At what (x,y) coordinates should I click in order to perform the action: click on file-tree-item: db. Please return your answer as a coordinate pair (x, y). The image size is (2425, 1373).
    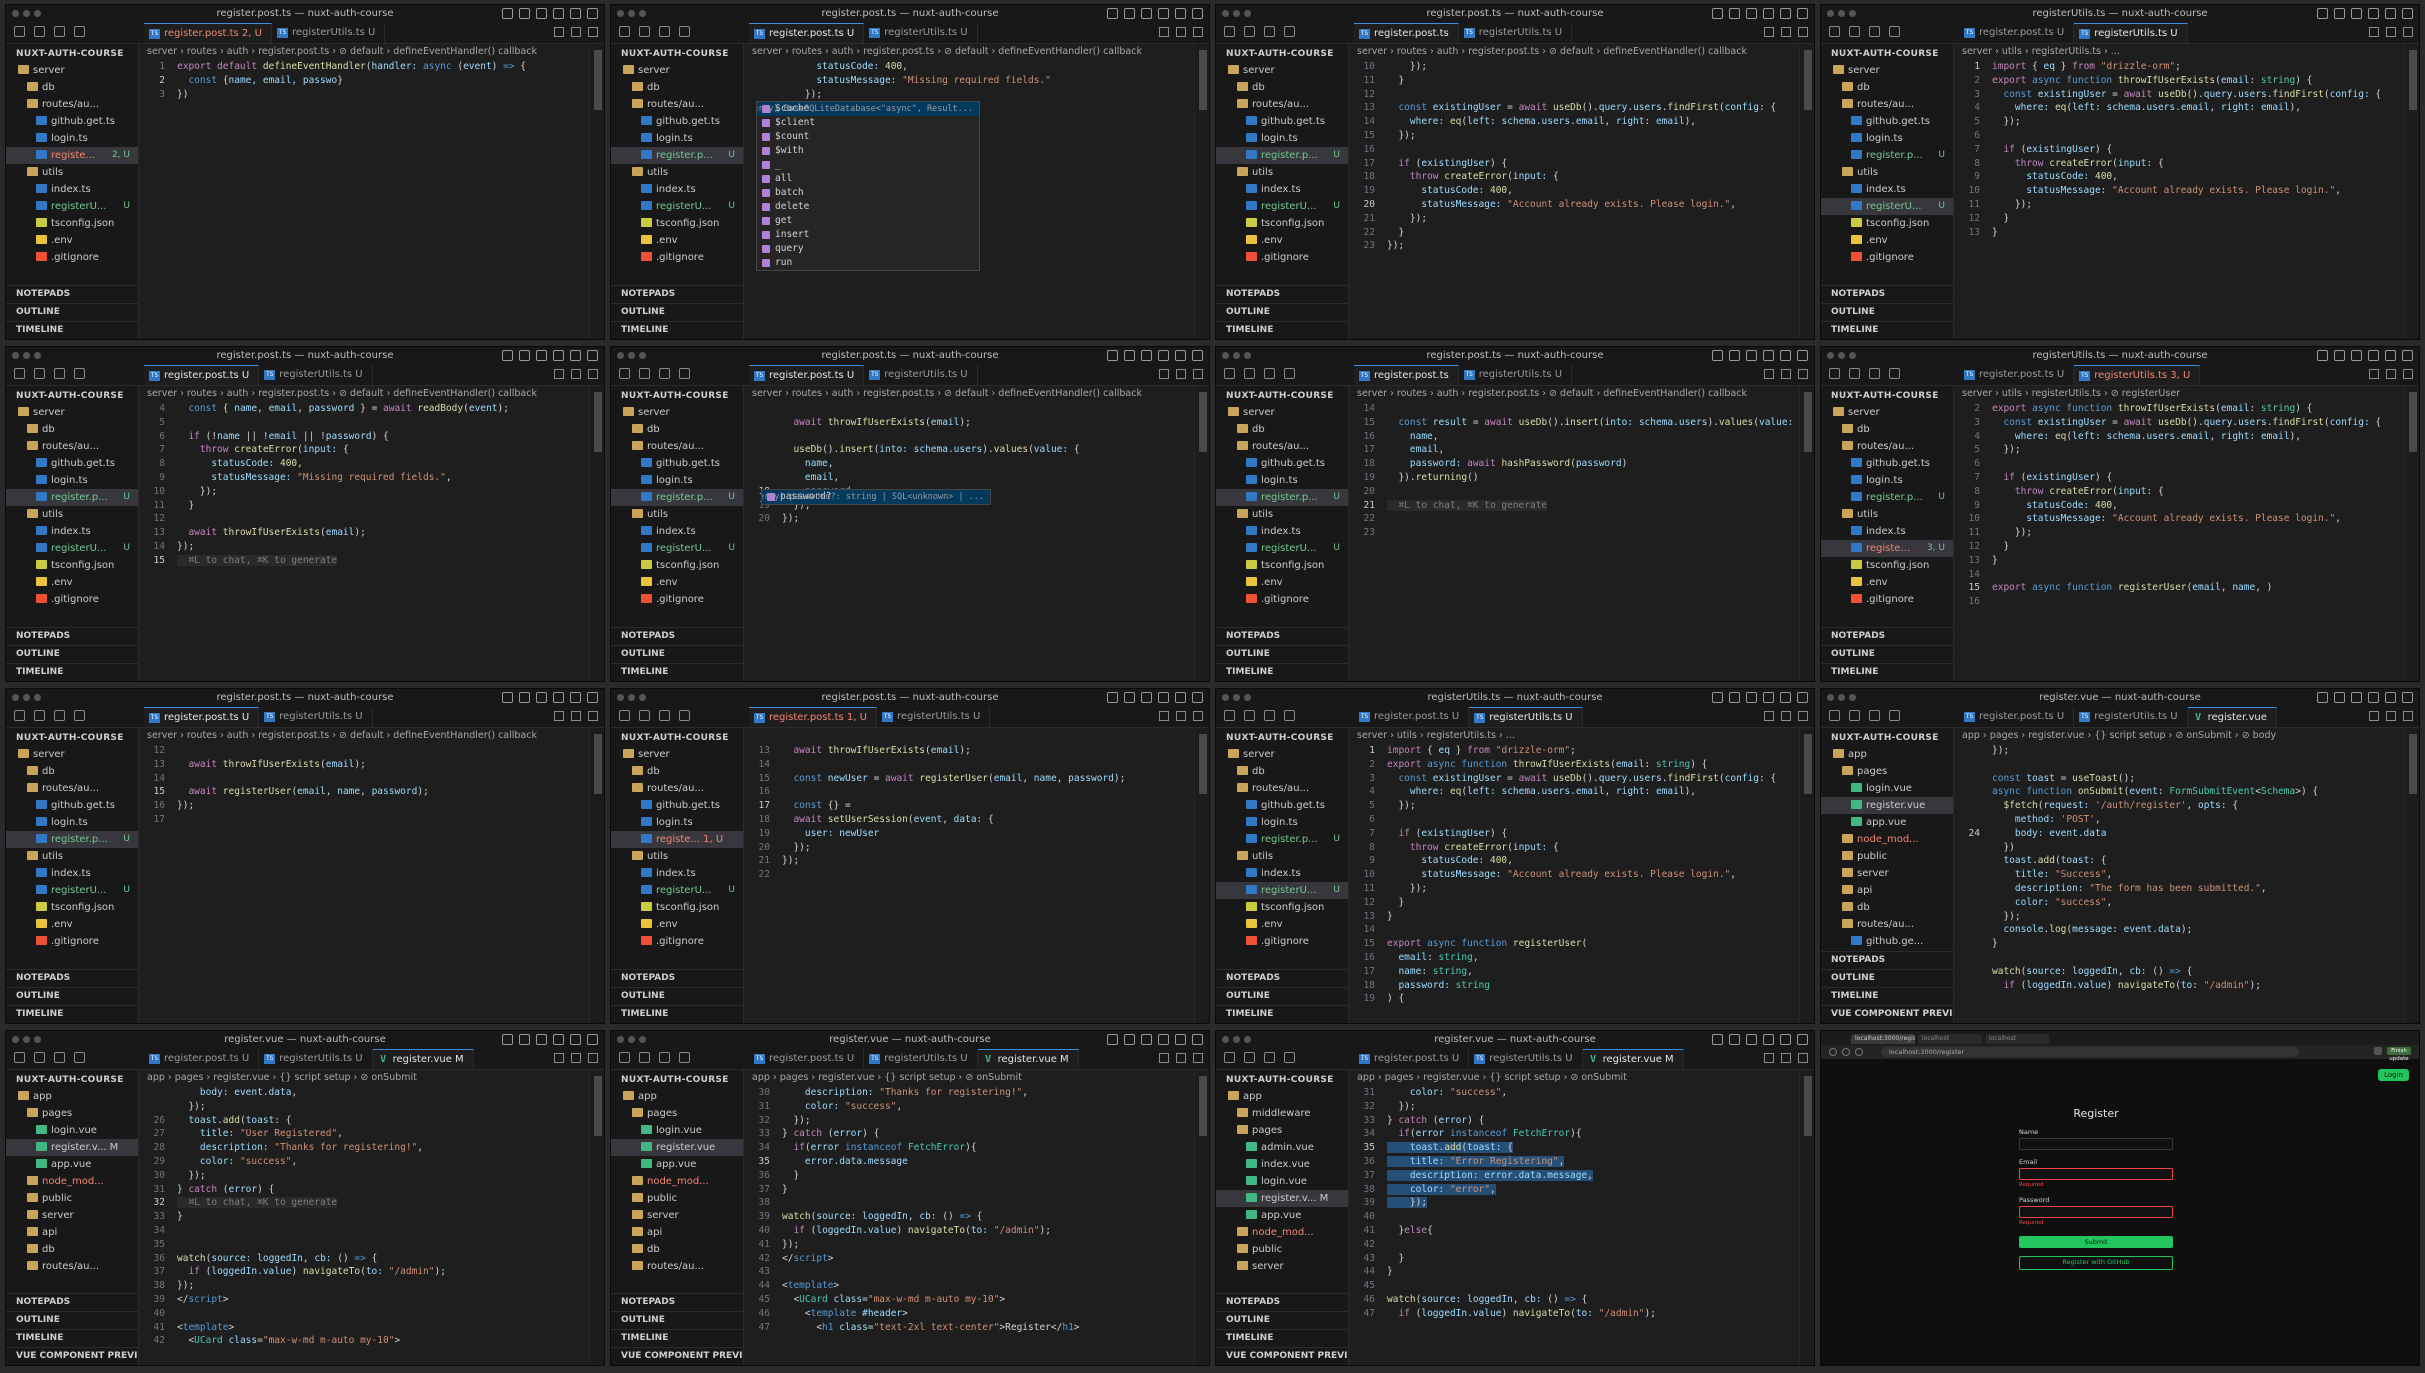
    Looking at the image, I should click on (72, 771).